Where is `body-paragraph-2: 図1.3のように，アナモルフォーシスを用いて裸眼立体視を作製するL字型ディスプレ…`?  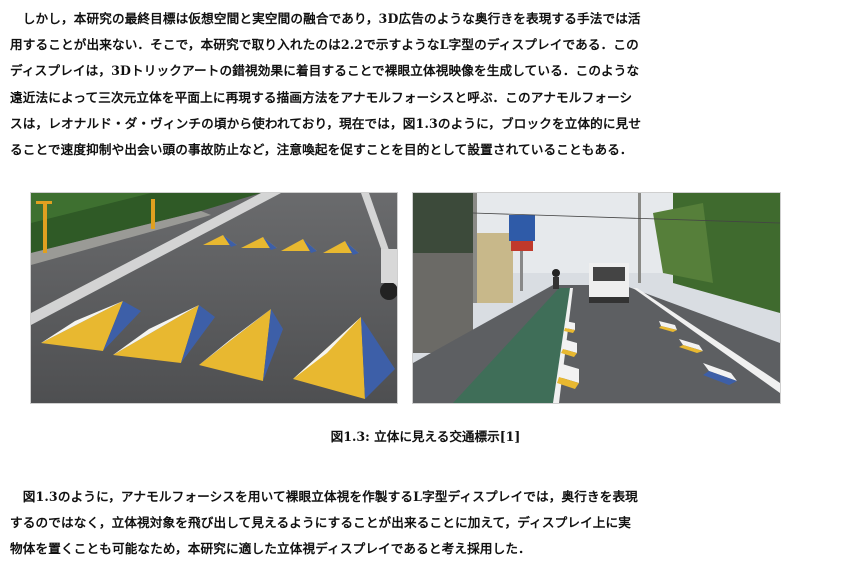 body-paragraph-2: 図1.3のように，アナモルフォーシスを用いて裸眼立体視を作製するL字型ディスプレ… is located at coordinates (425, 523).